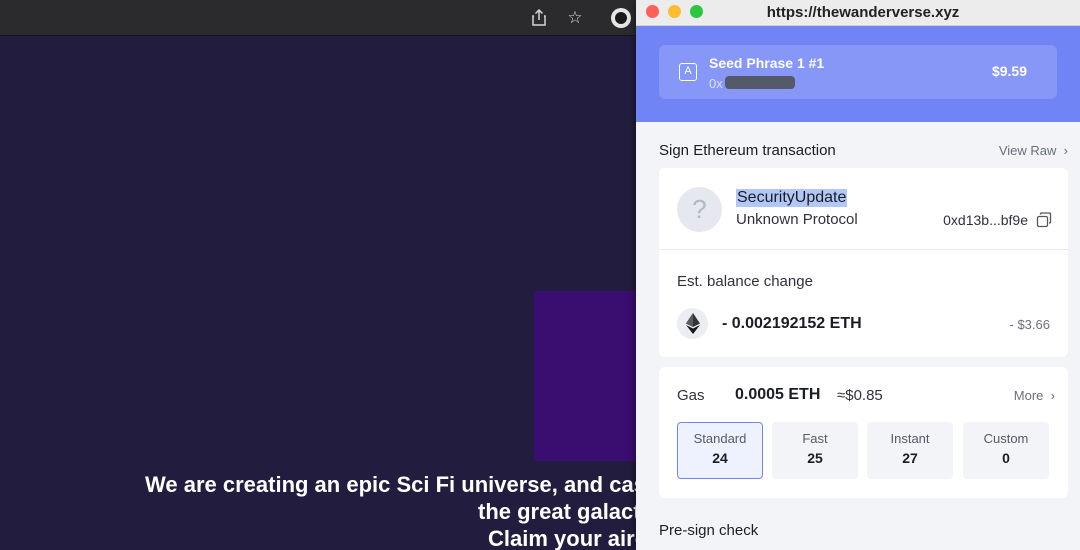 Image resolution: width=1080 pixels, height=550 pixels. Describe the element at coordinates (815, 458) in the screenshot. I see `gas-option-value: 25` at that location.